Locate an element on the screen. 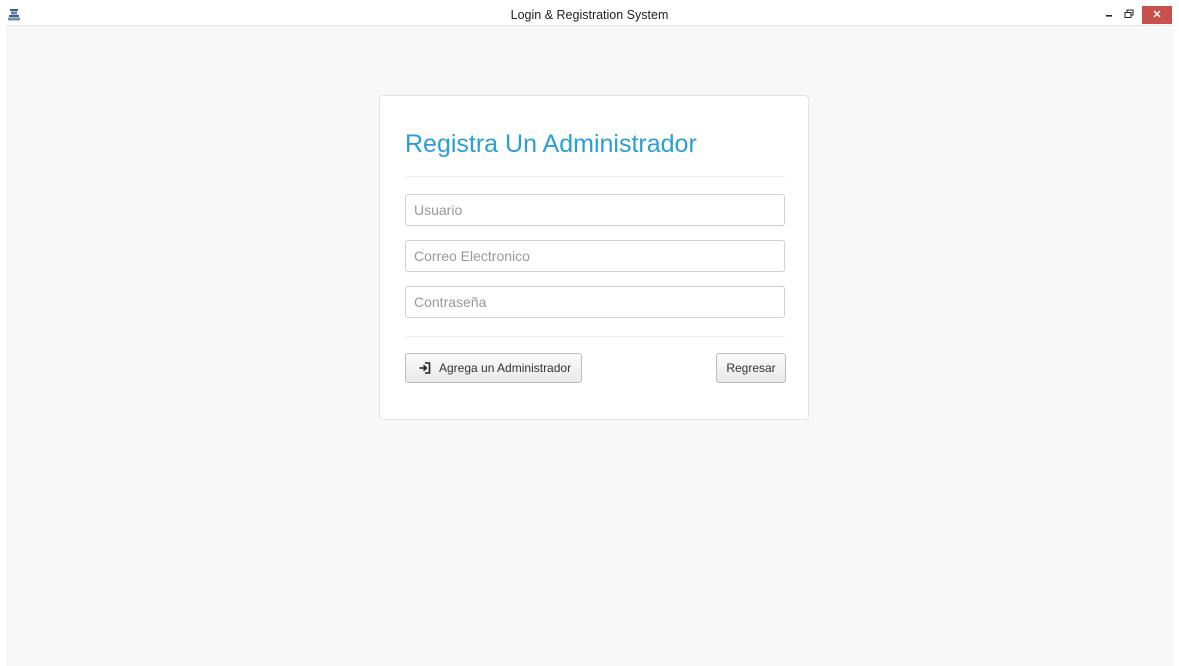 The height and width of the screenshot is (666, 1179). fields-divider is located at coordinates (595, 336).